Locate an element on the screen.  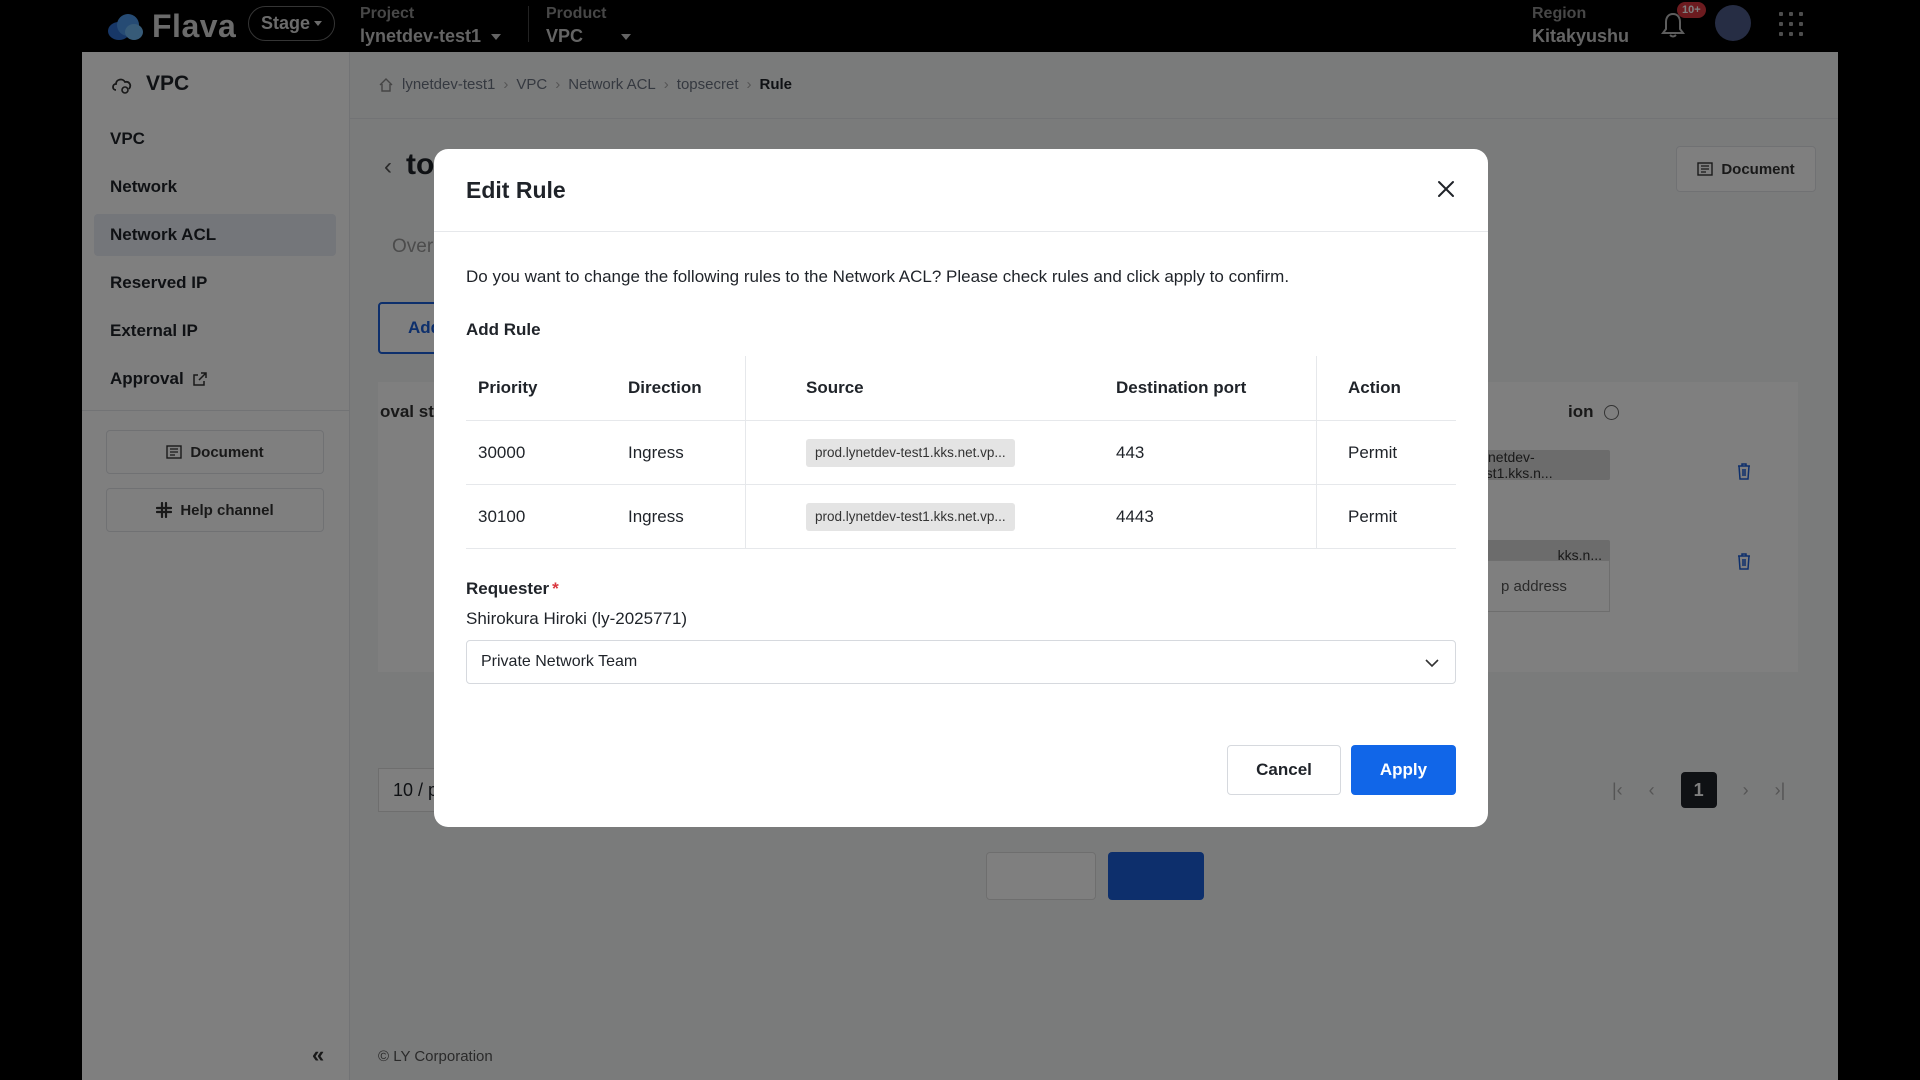
cancel-button: Cancel is located at coordinates (1284, 770).